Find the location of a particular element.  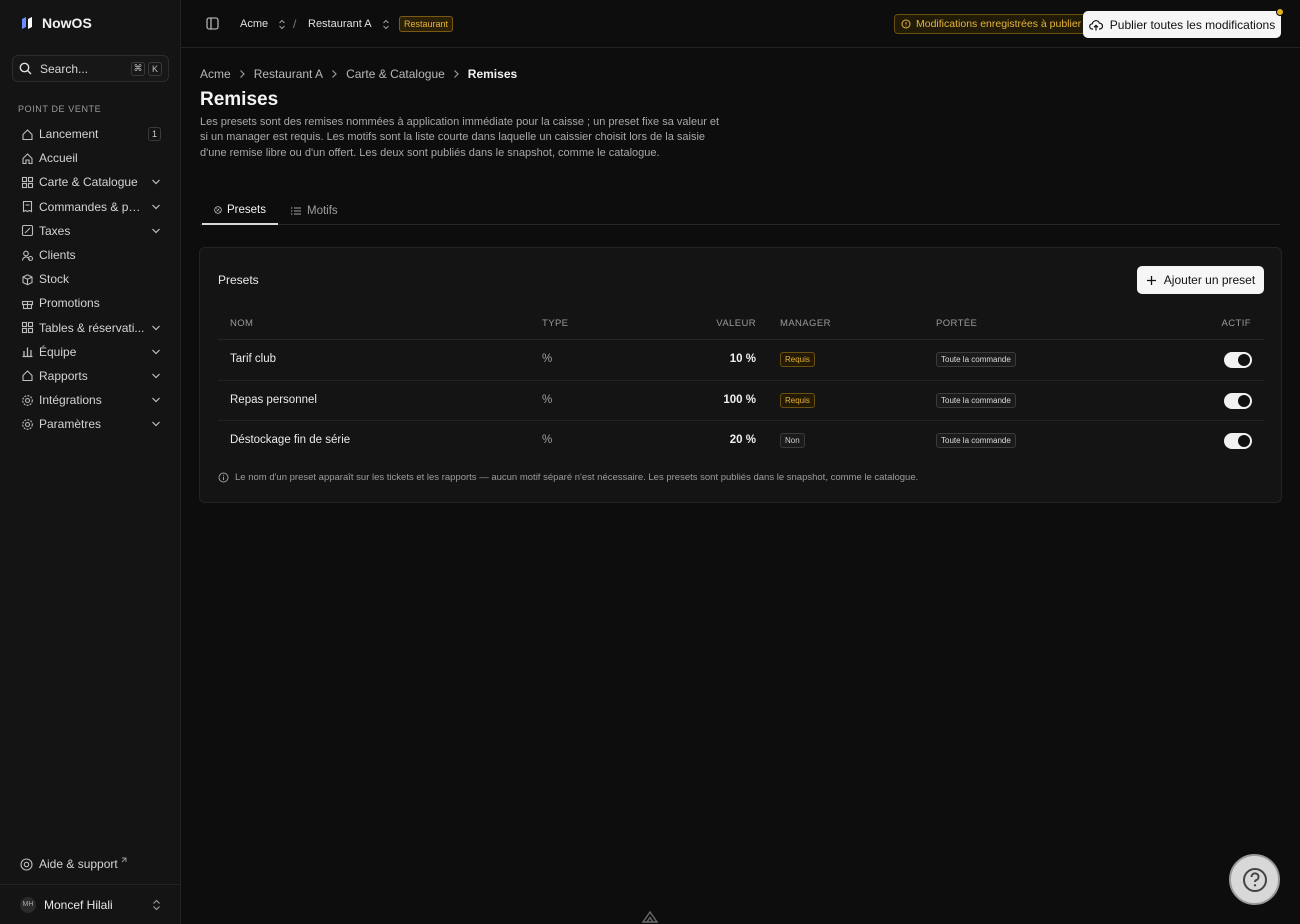

column-header-scope: PORTÉE is located at coordinates (957, 323).